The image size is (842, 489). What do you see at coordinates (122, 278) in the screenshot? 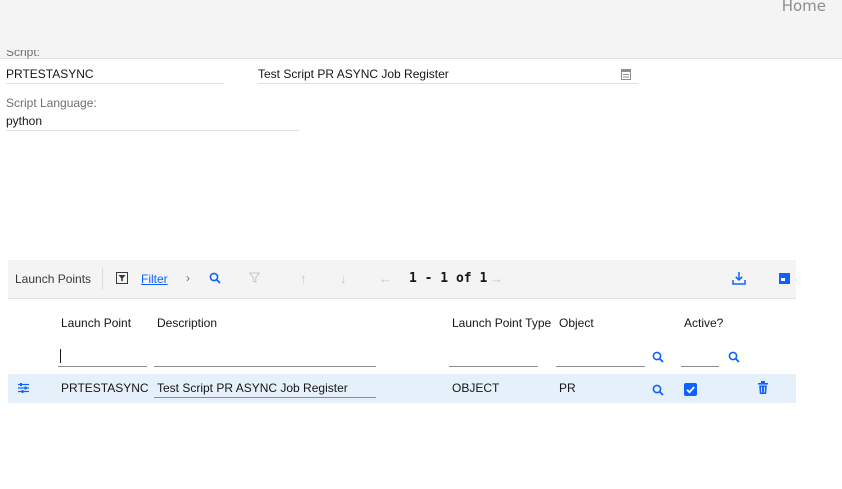
I see `filter-icon` at bounding box center [122, 278].